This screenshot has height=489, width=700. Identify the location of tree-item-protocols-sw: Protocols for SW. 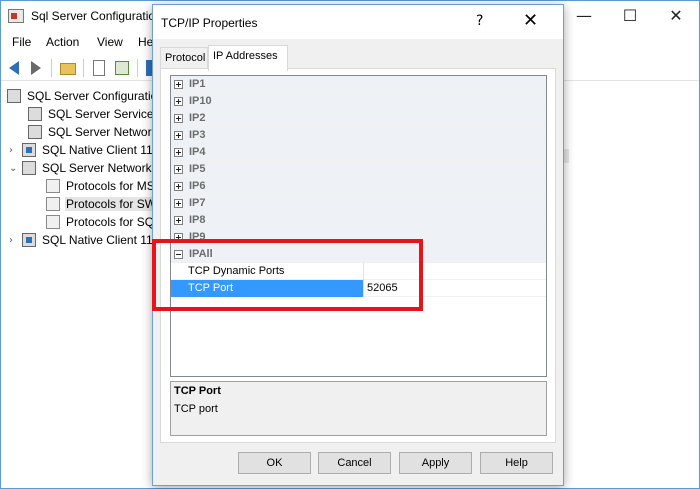
(102, 204).